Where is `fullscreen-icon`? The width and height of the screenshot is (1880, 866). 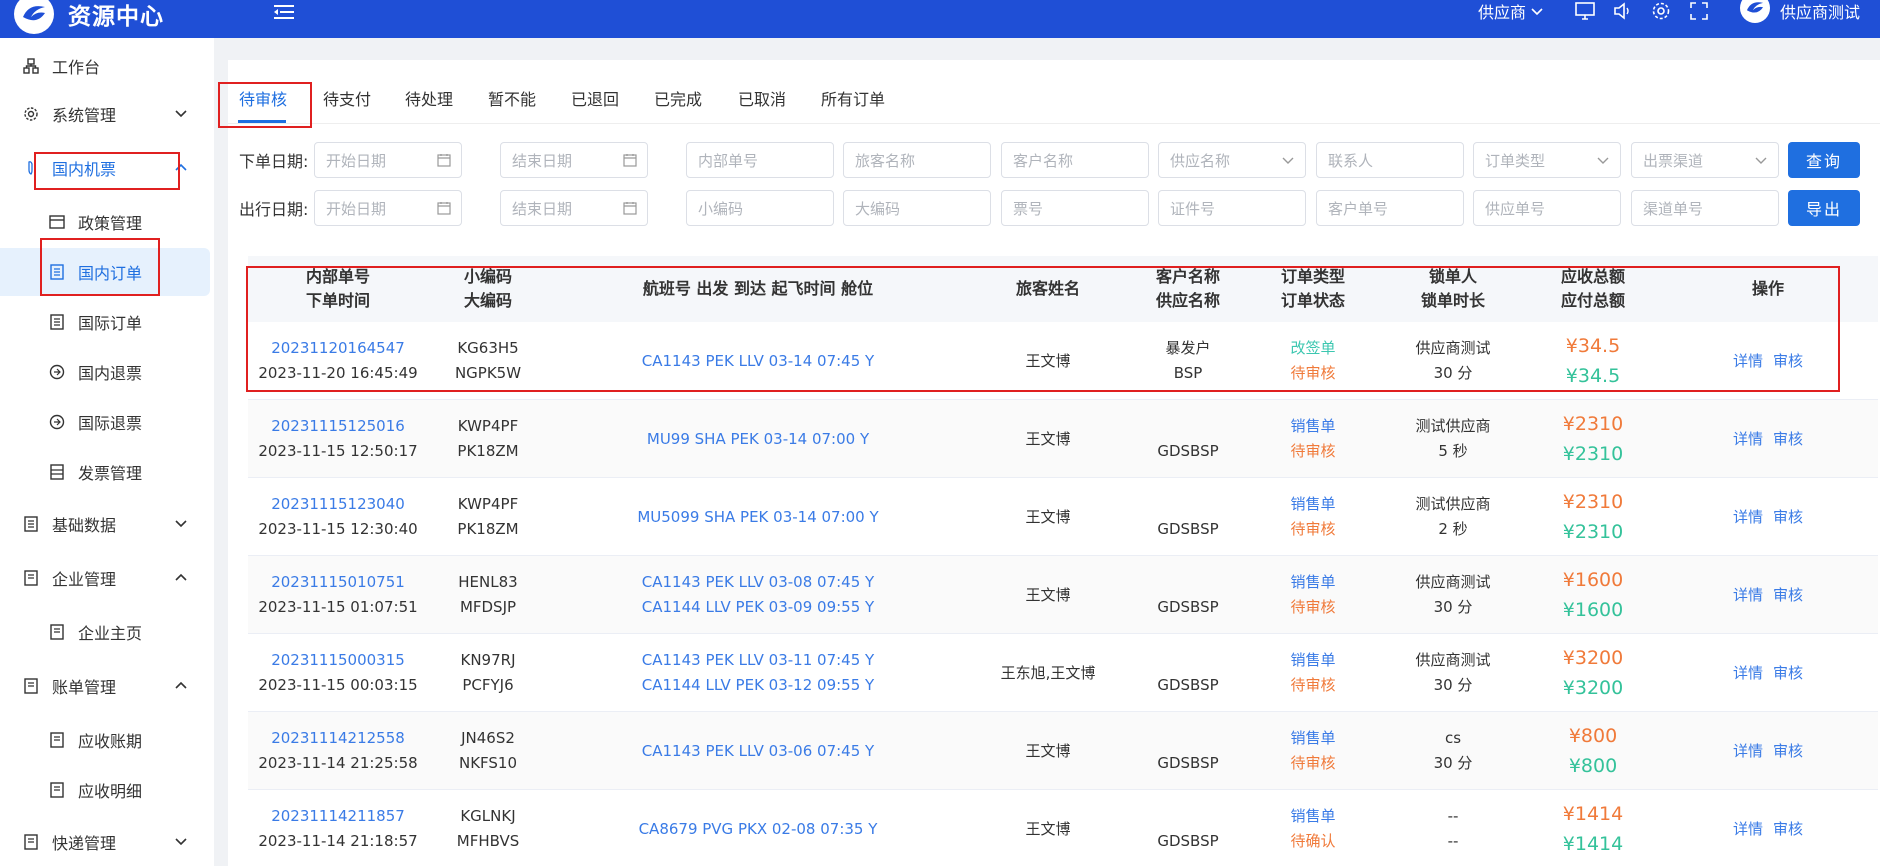 fullscreen-icon is located at coordinates (1699, 11).